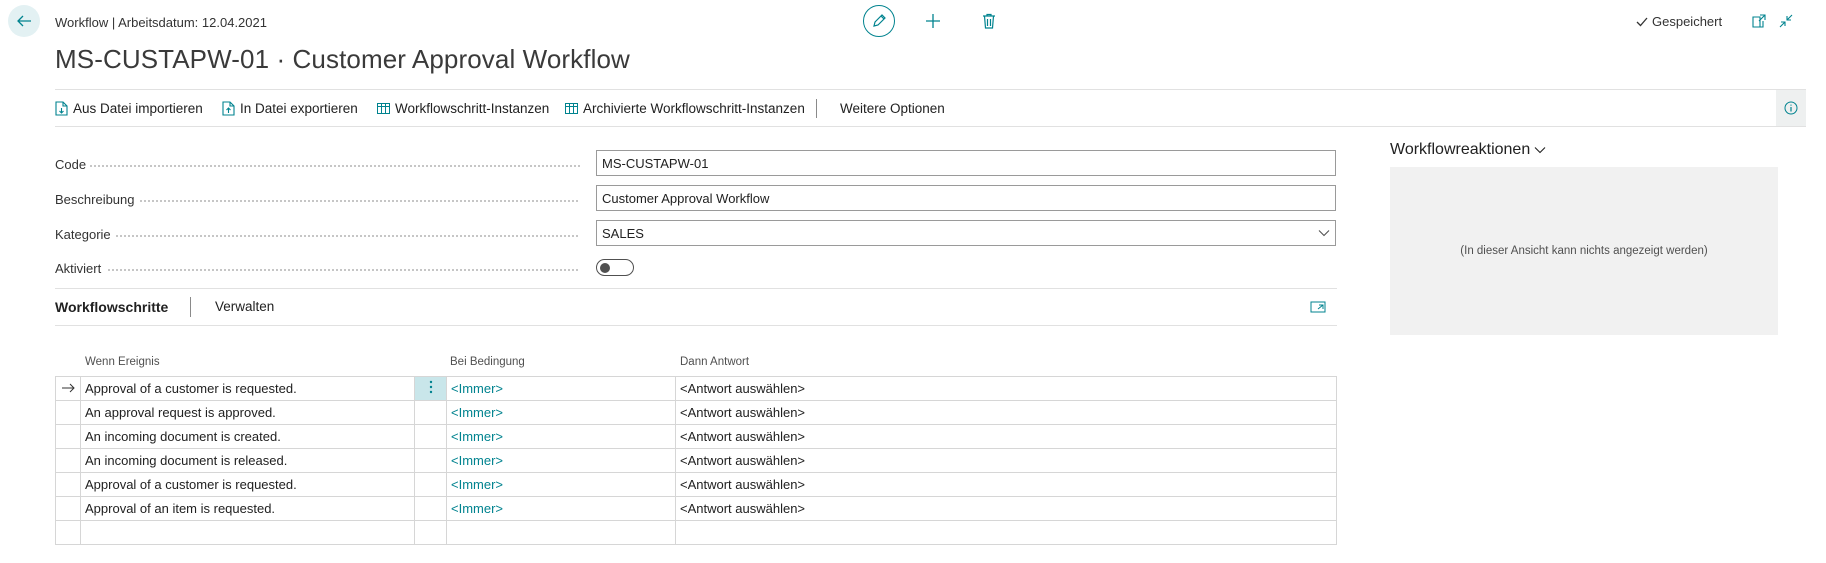 This screenshot has height=563, width=1826. I want to click on save-status: Gespeichert, so click(1679, 21).